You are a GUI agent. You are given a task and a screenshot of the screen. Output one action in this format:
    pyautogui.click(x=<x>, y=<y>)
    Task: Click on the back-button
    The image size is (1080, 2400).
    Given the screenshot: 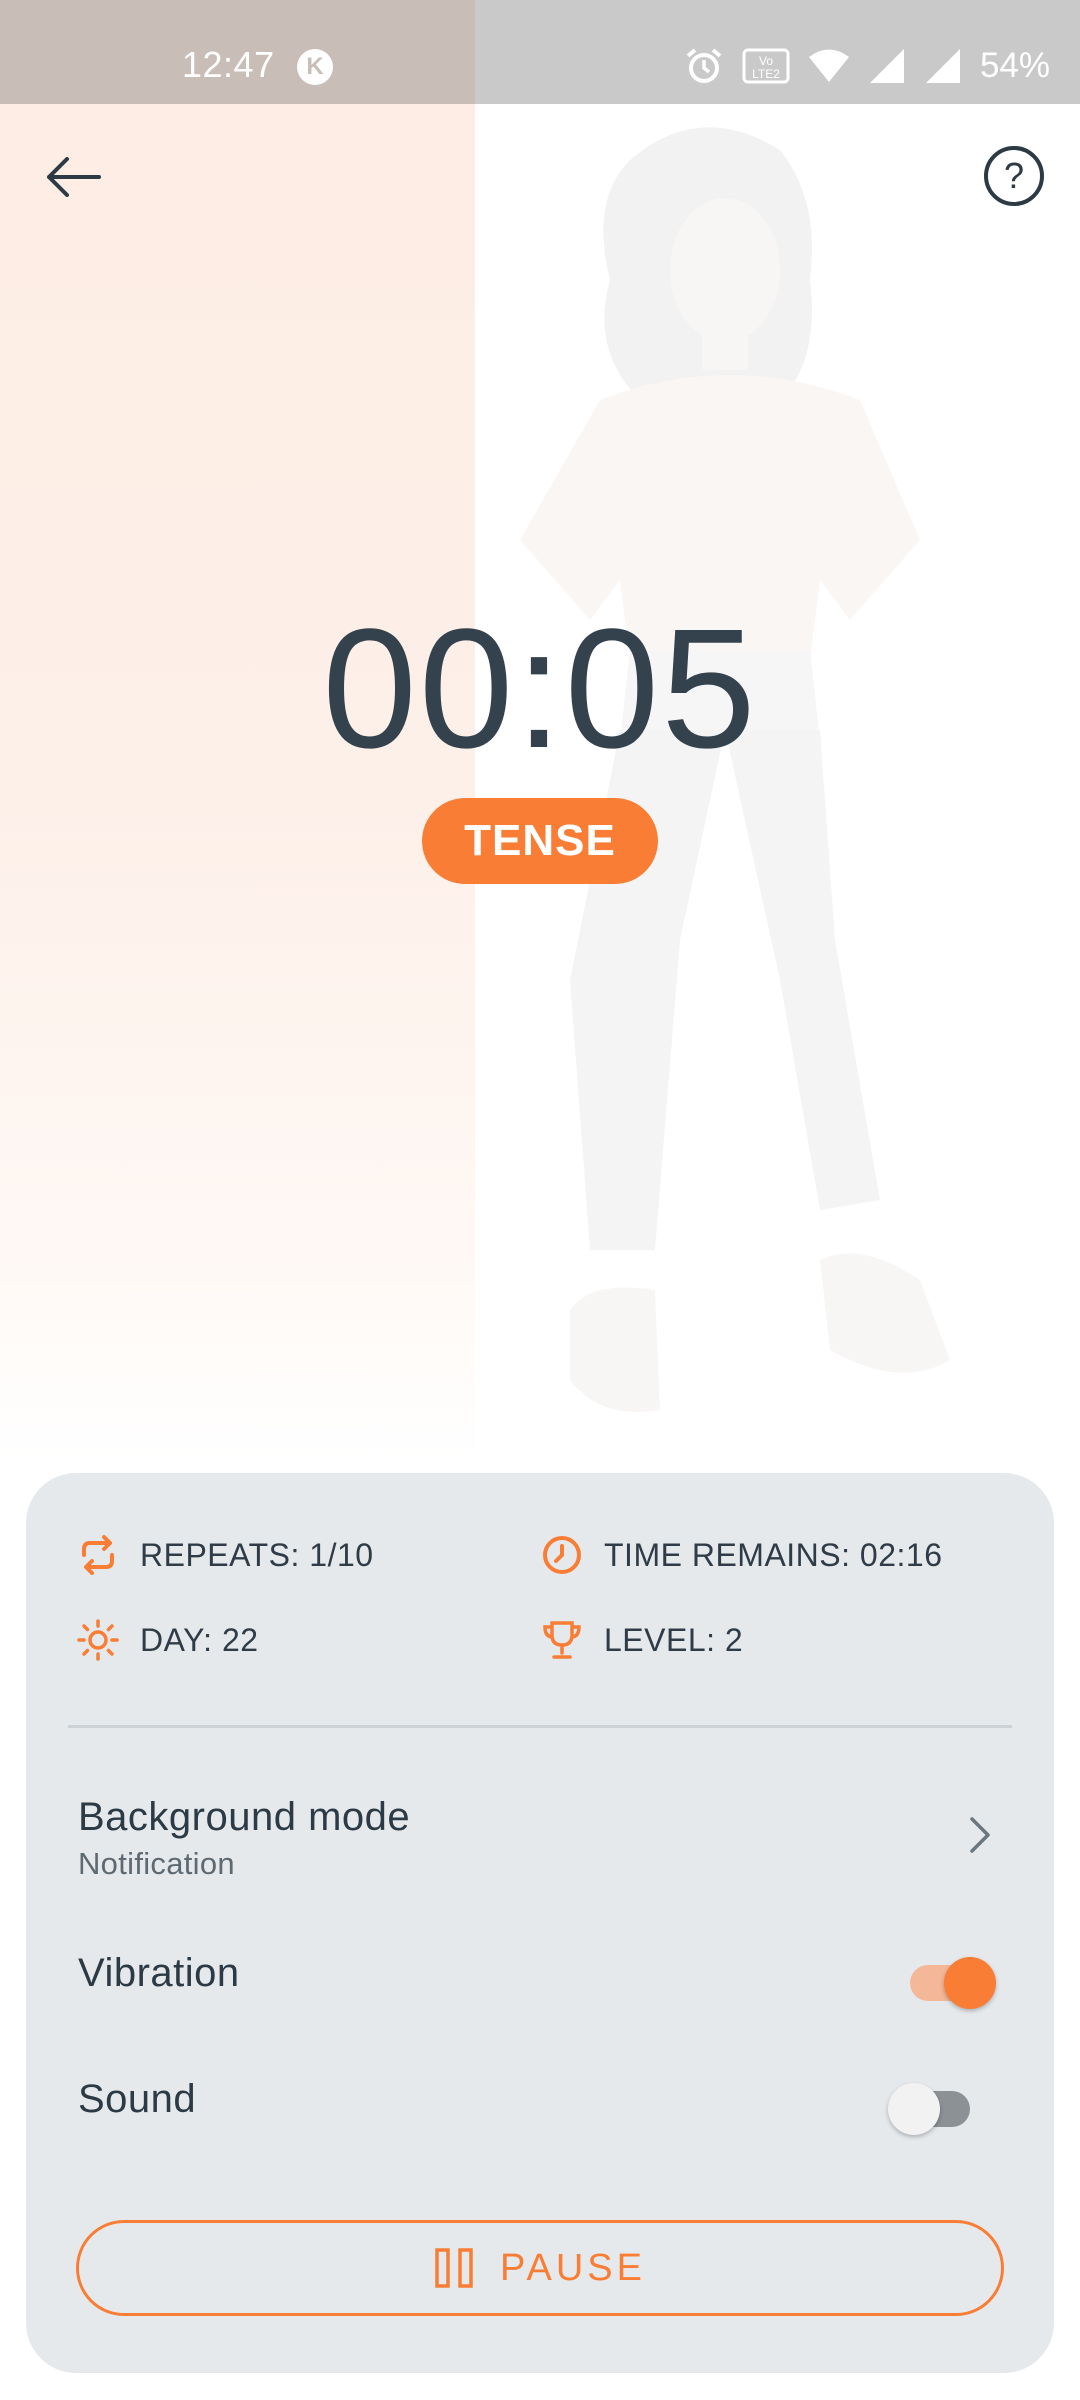 What is the action you would take?
    pyautogui.click(x=73, y=177)
    